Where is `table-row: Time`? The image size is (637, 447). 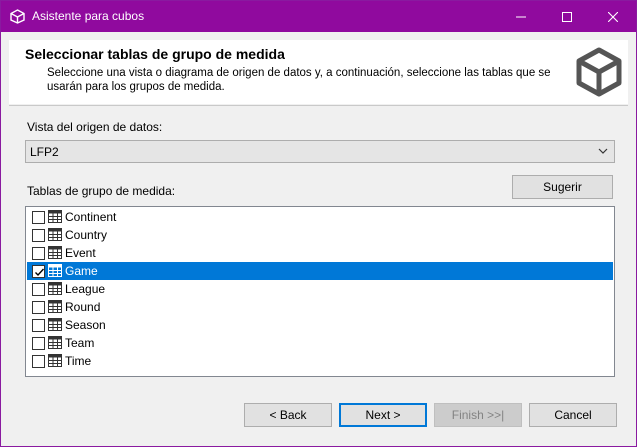 table-row: Time is located at coordinates (320, 361).